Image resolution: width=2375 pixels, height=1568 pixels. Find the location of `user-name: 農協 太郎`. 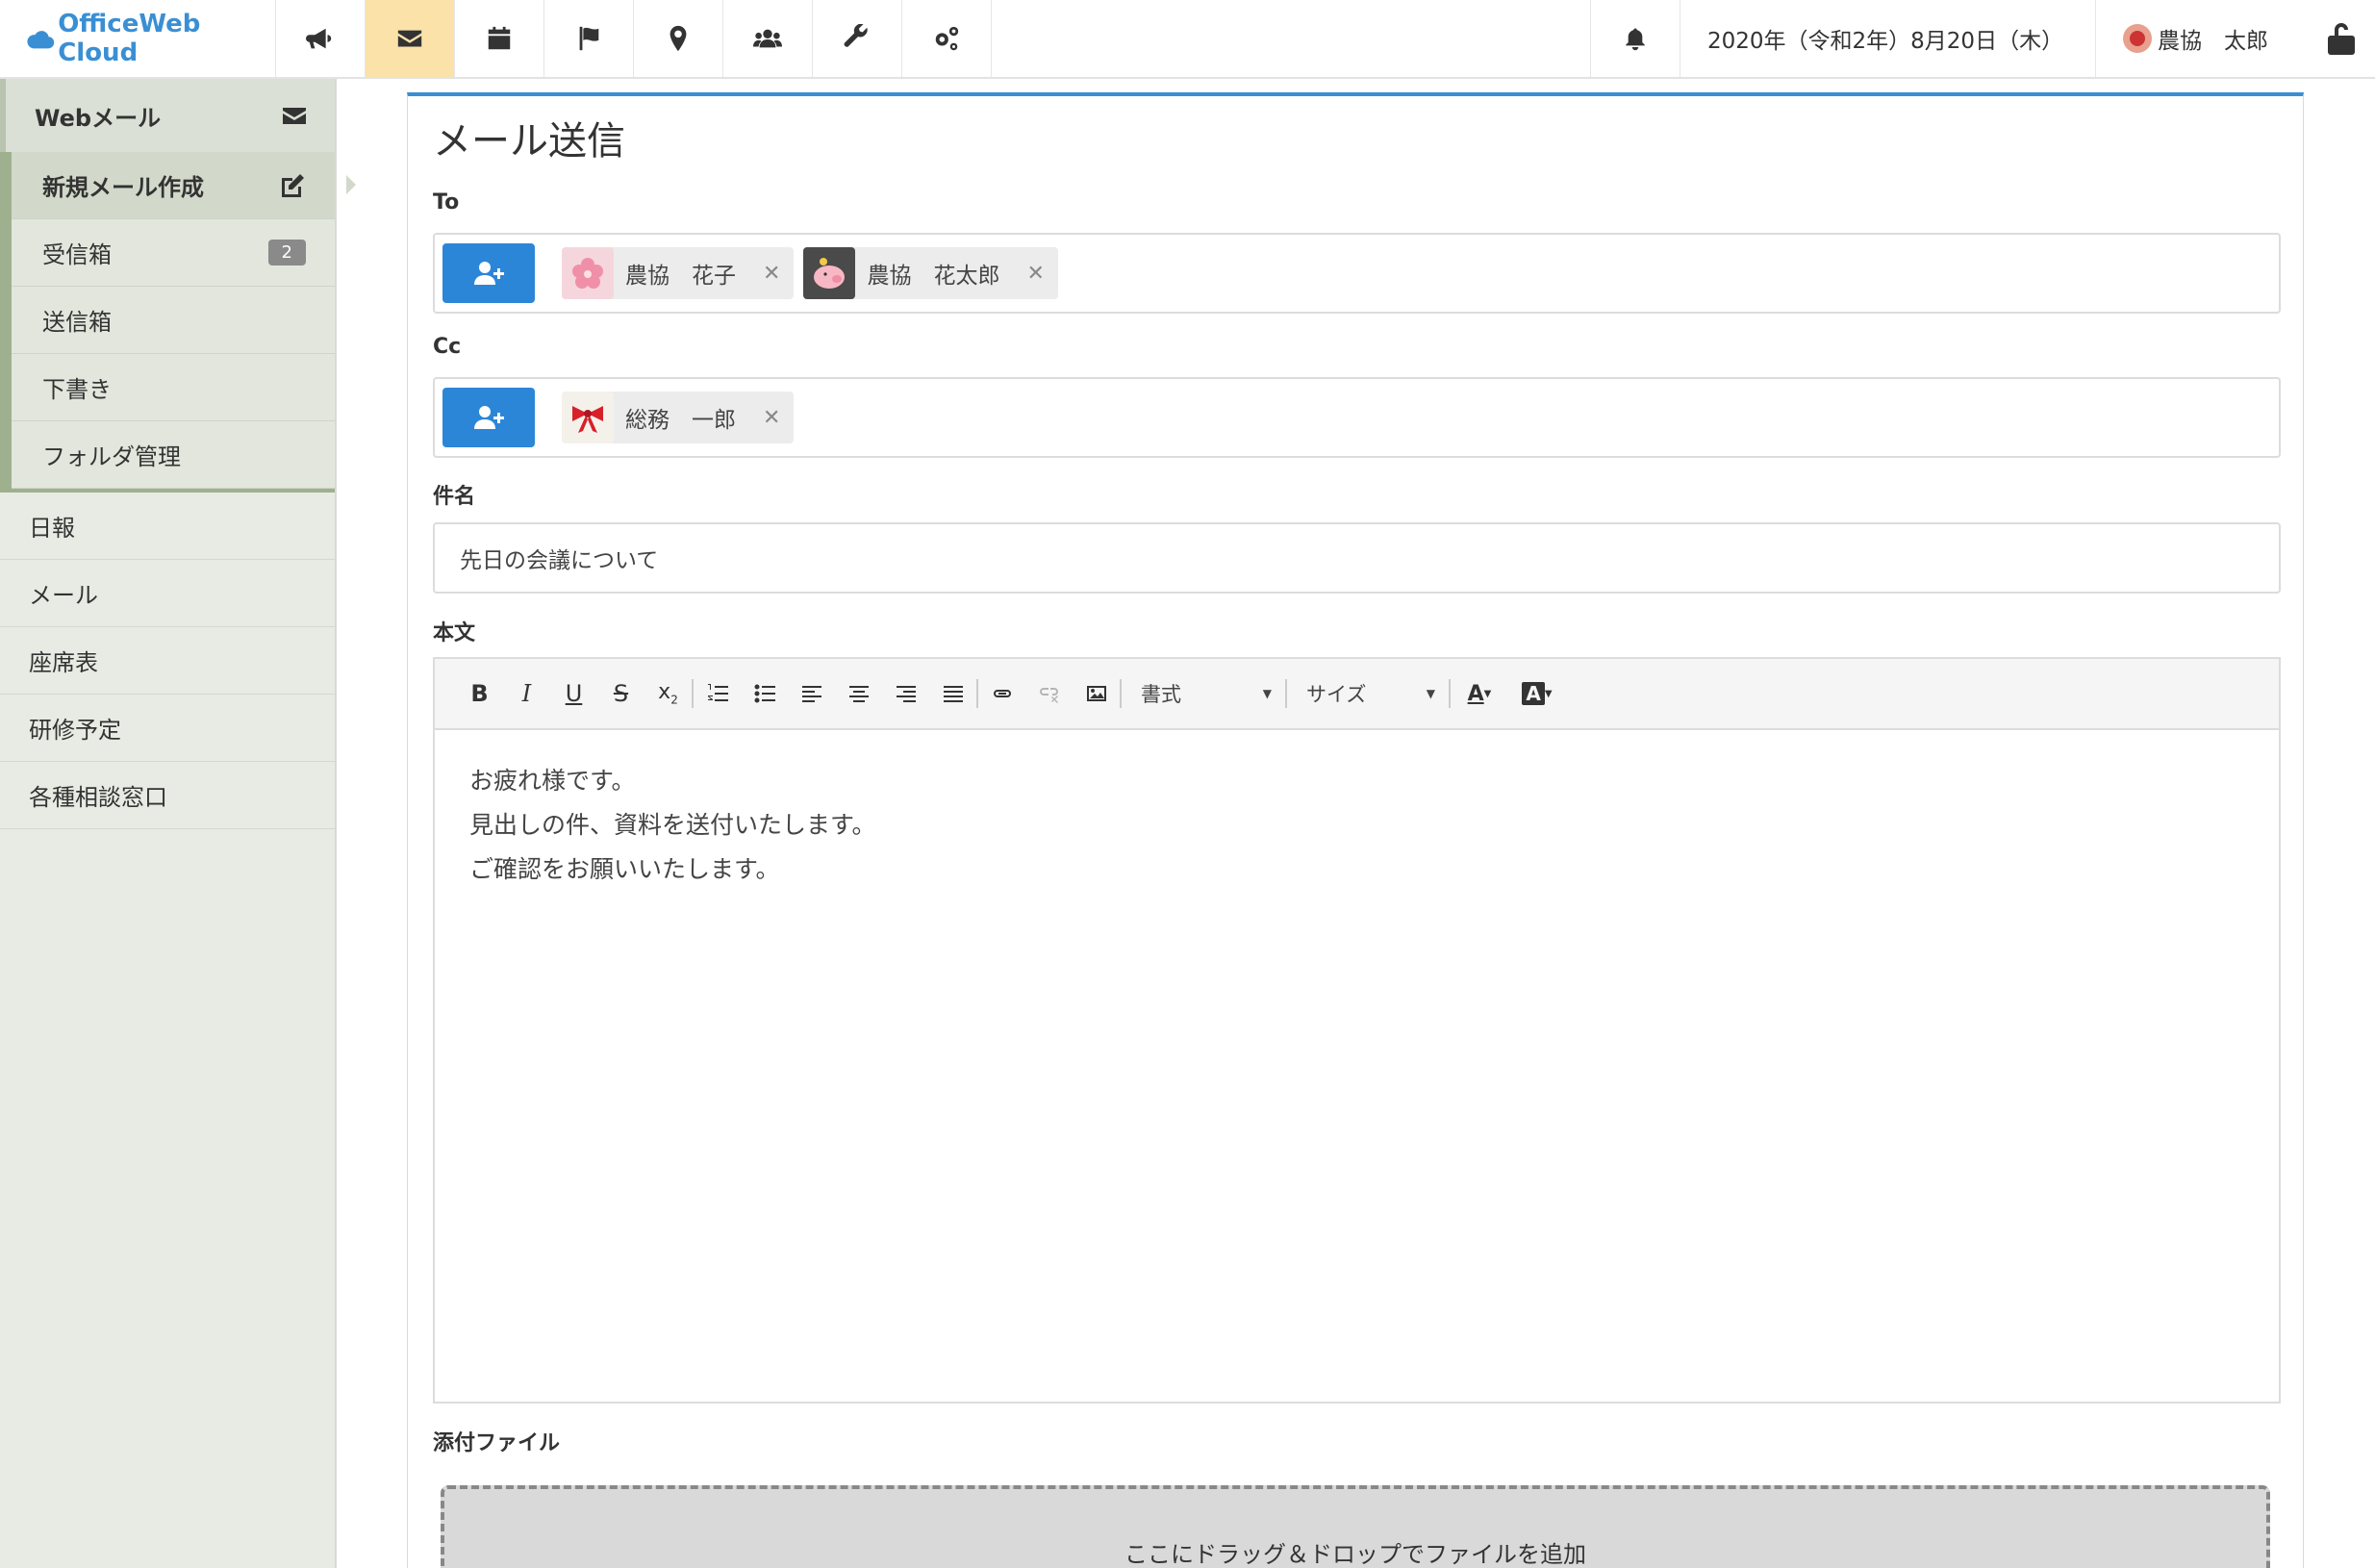

user-name: 農協 太郎 is located at coordinates (2213, 41).